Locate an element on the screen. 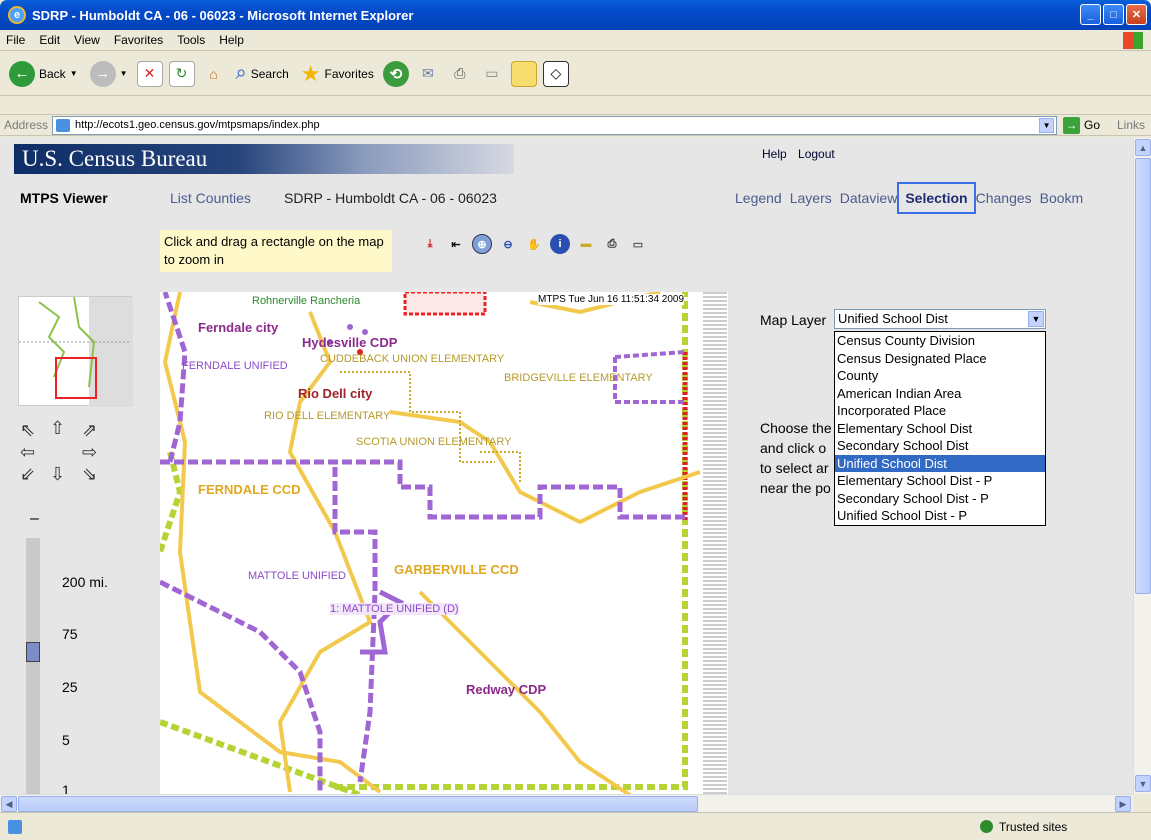 Image resolution: width=1151 pixels, height=840 pixels. vertical-scrollbar: ▲ ▼ is located at coordinates (1142, 466).